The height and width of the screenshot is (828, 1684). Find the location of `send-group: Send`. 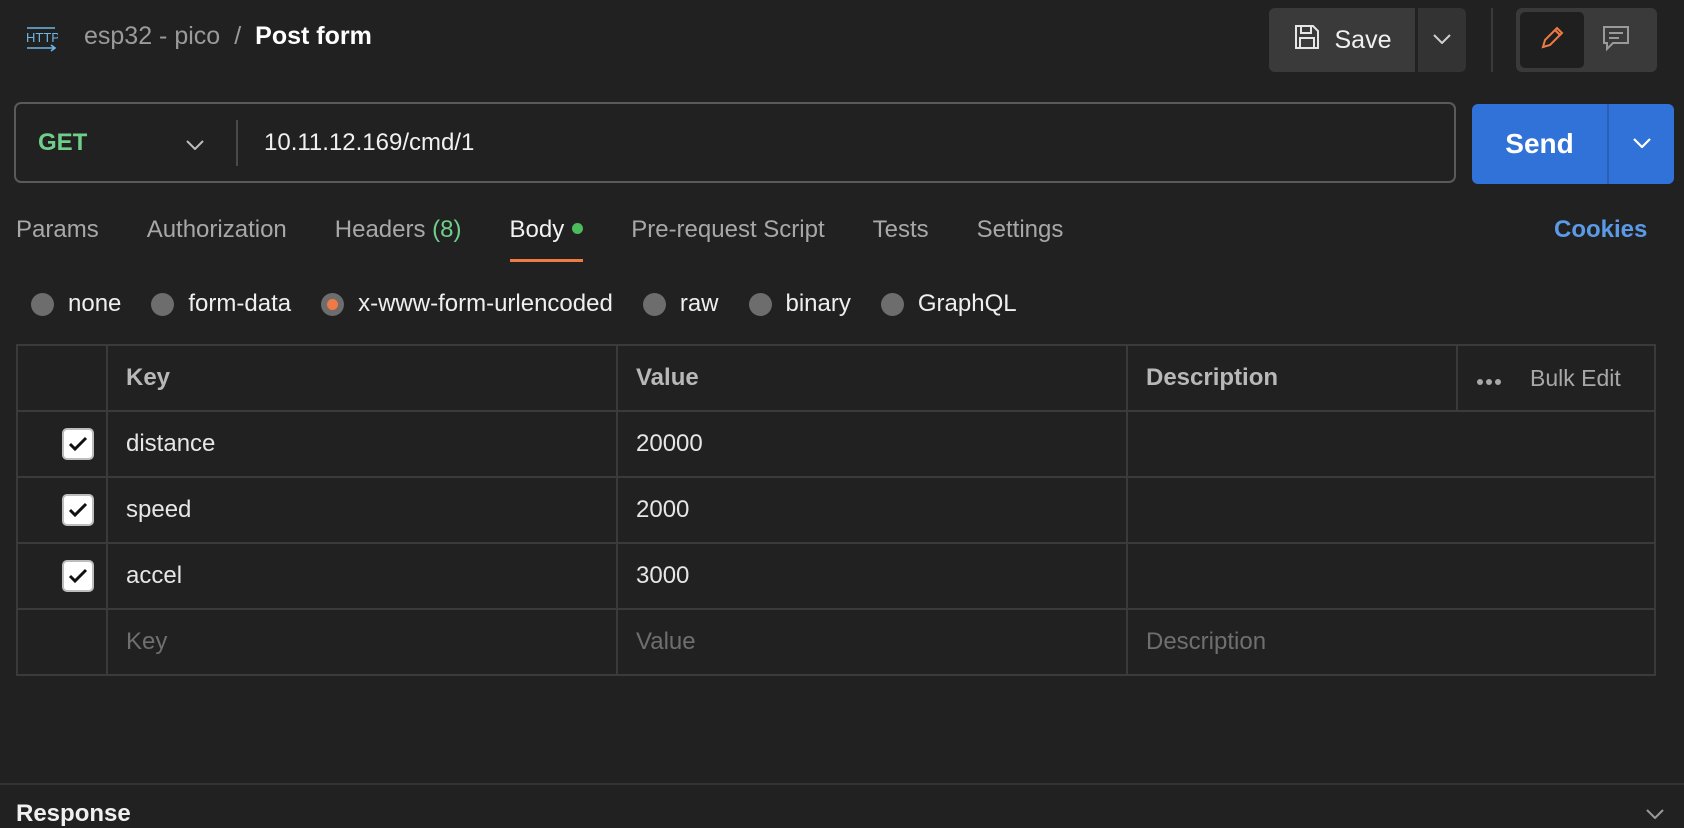

send-group: Send is located at coordinates (1573, 144).